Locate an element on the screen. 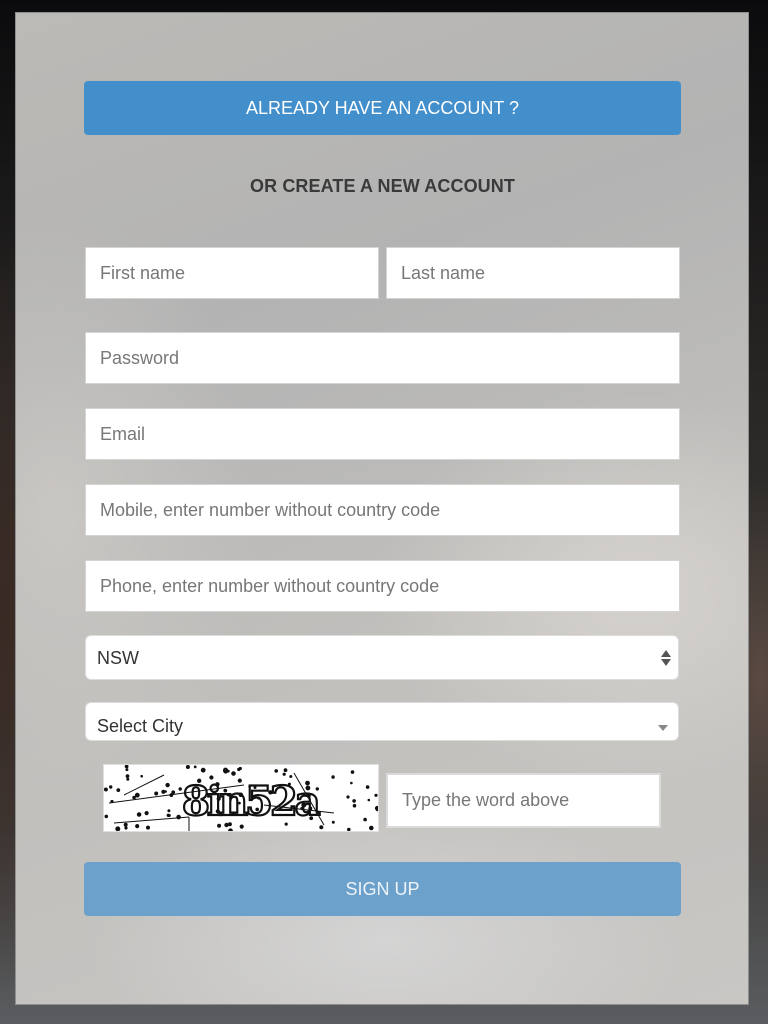 Image resolution: width=768 pixels, height=1024 pixels. already-have-account-button: ALREADY HAVE AN ACCOUNT ? is located at coordinates (382, 108).